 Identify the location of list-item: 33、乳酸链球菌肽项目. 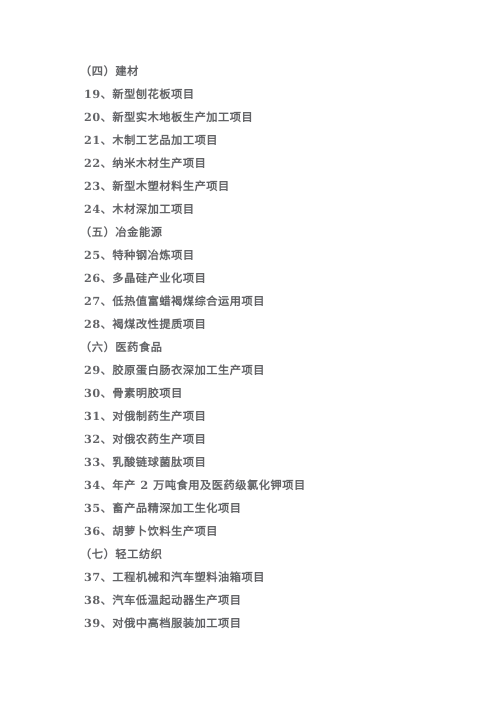
(145, 462).